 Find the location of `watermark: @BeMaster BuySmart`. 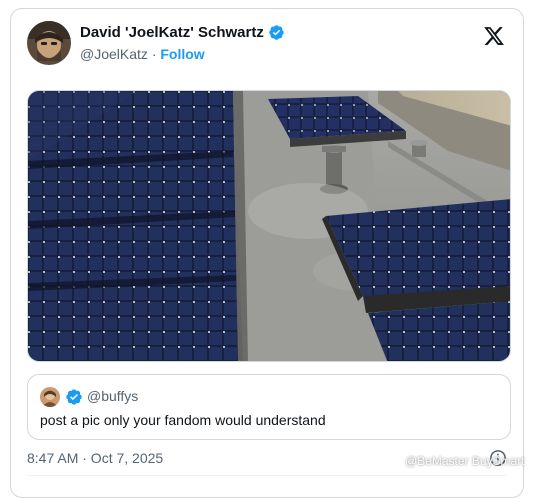

watermark: @BeMaster BuySmart is located at coordinates (457, 461).